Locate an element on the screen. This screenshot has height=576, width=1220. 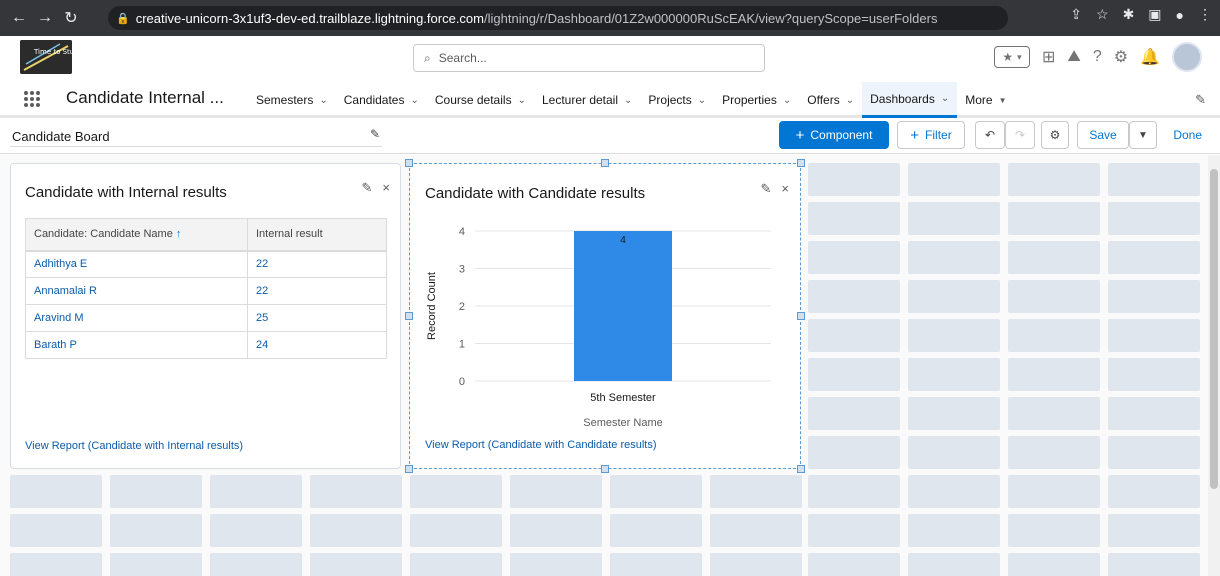
help-icon: ? is located at coordinates (1097, 57).